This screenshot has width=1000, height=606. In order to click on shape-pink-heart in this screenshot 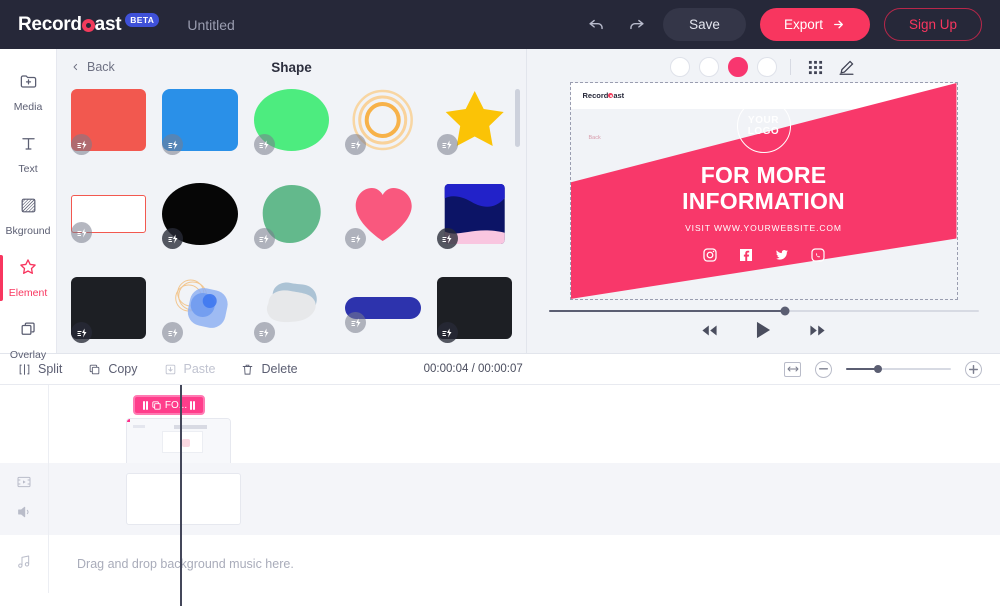, I will do `click(382, 216)`.